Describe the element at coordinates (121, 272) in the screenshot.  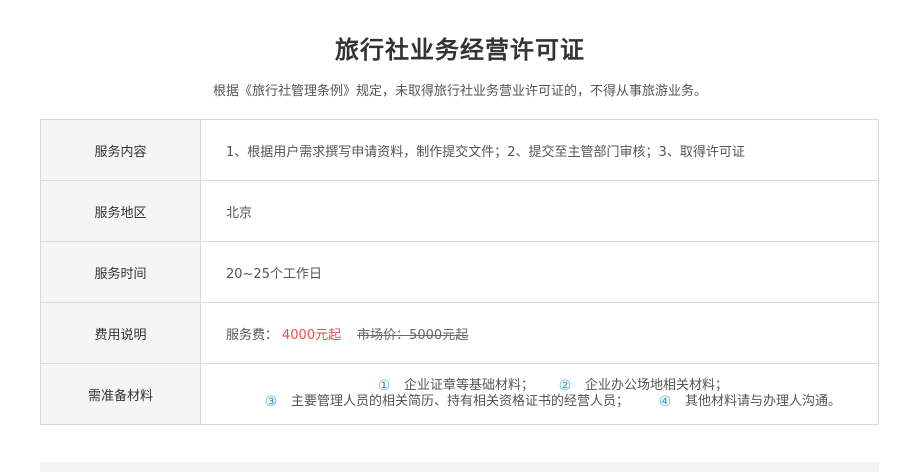
I see `row-label-service-time: 服务时间` at that location.